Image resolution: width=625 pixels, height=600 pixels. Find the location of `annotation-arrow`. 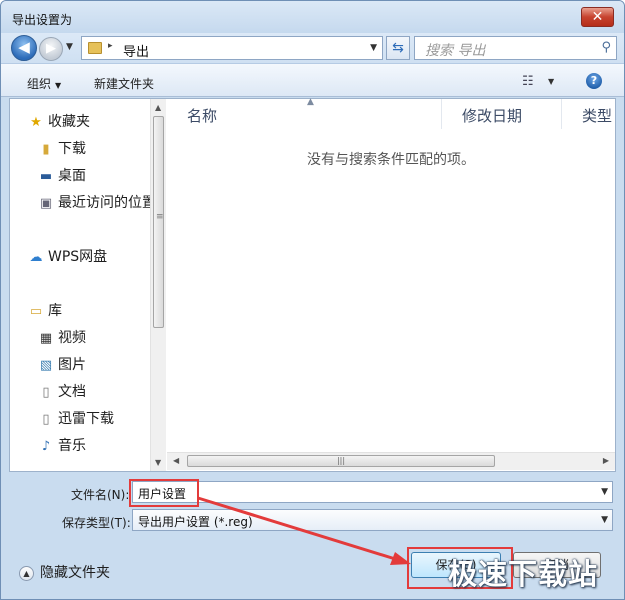

annotation-arrow is located at coordinates (304, 530).